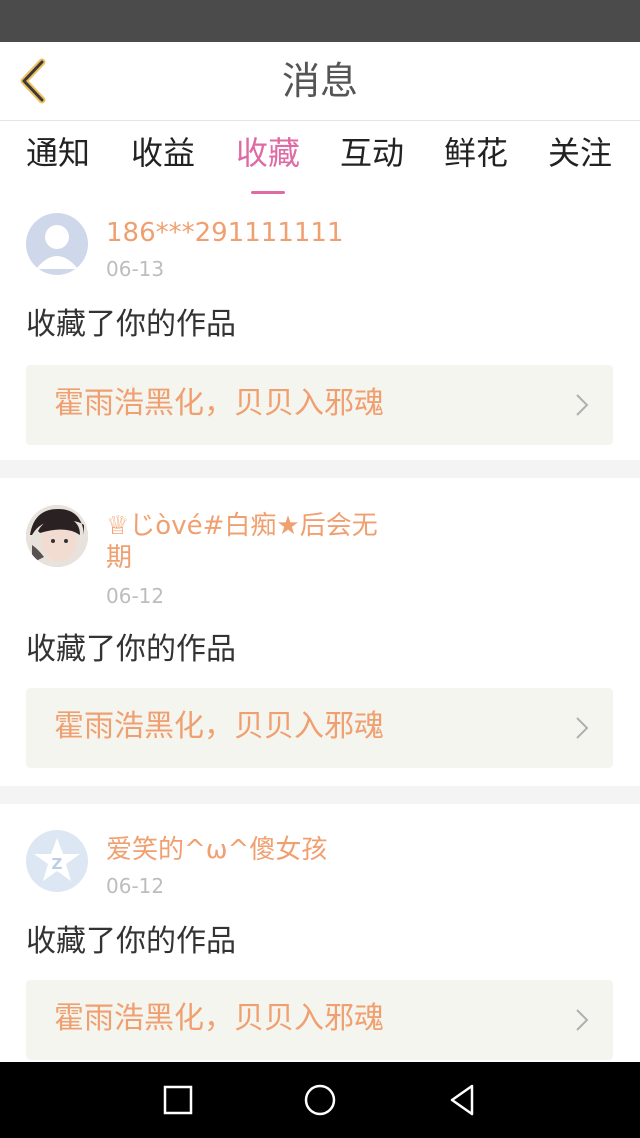 The image size is (640, 1138). What do you see at coordinates (372, 153) in the screenshot?
I see `tab-interactions: 互动` at bounding box center [372, 153].